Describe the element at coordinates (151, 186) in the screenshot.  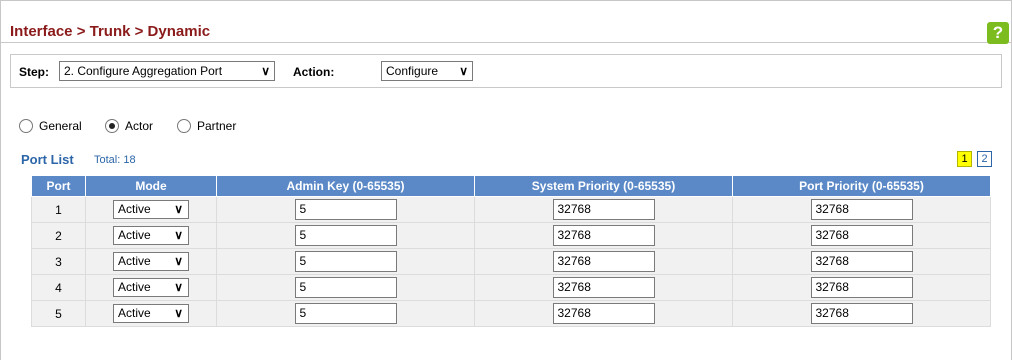
I see `col-header-mode: Mode` at that location.